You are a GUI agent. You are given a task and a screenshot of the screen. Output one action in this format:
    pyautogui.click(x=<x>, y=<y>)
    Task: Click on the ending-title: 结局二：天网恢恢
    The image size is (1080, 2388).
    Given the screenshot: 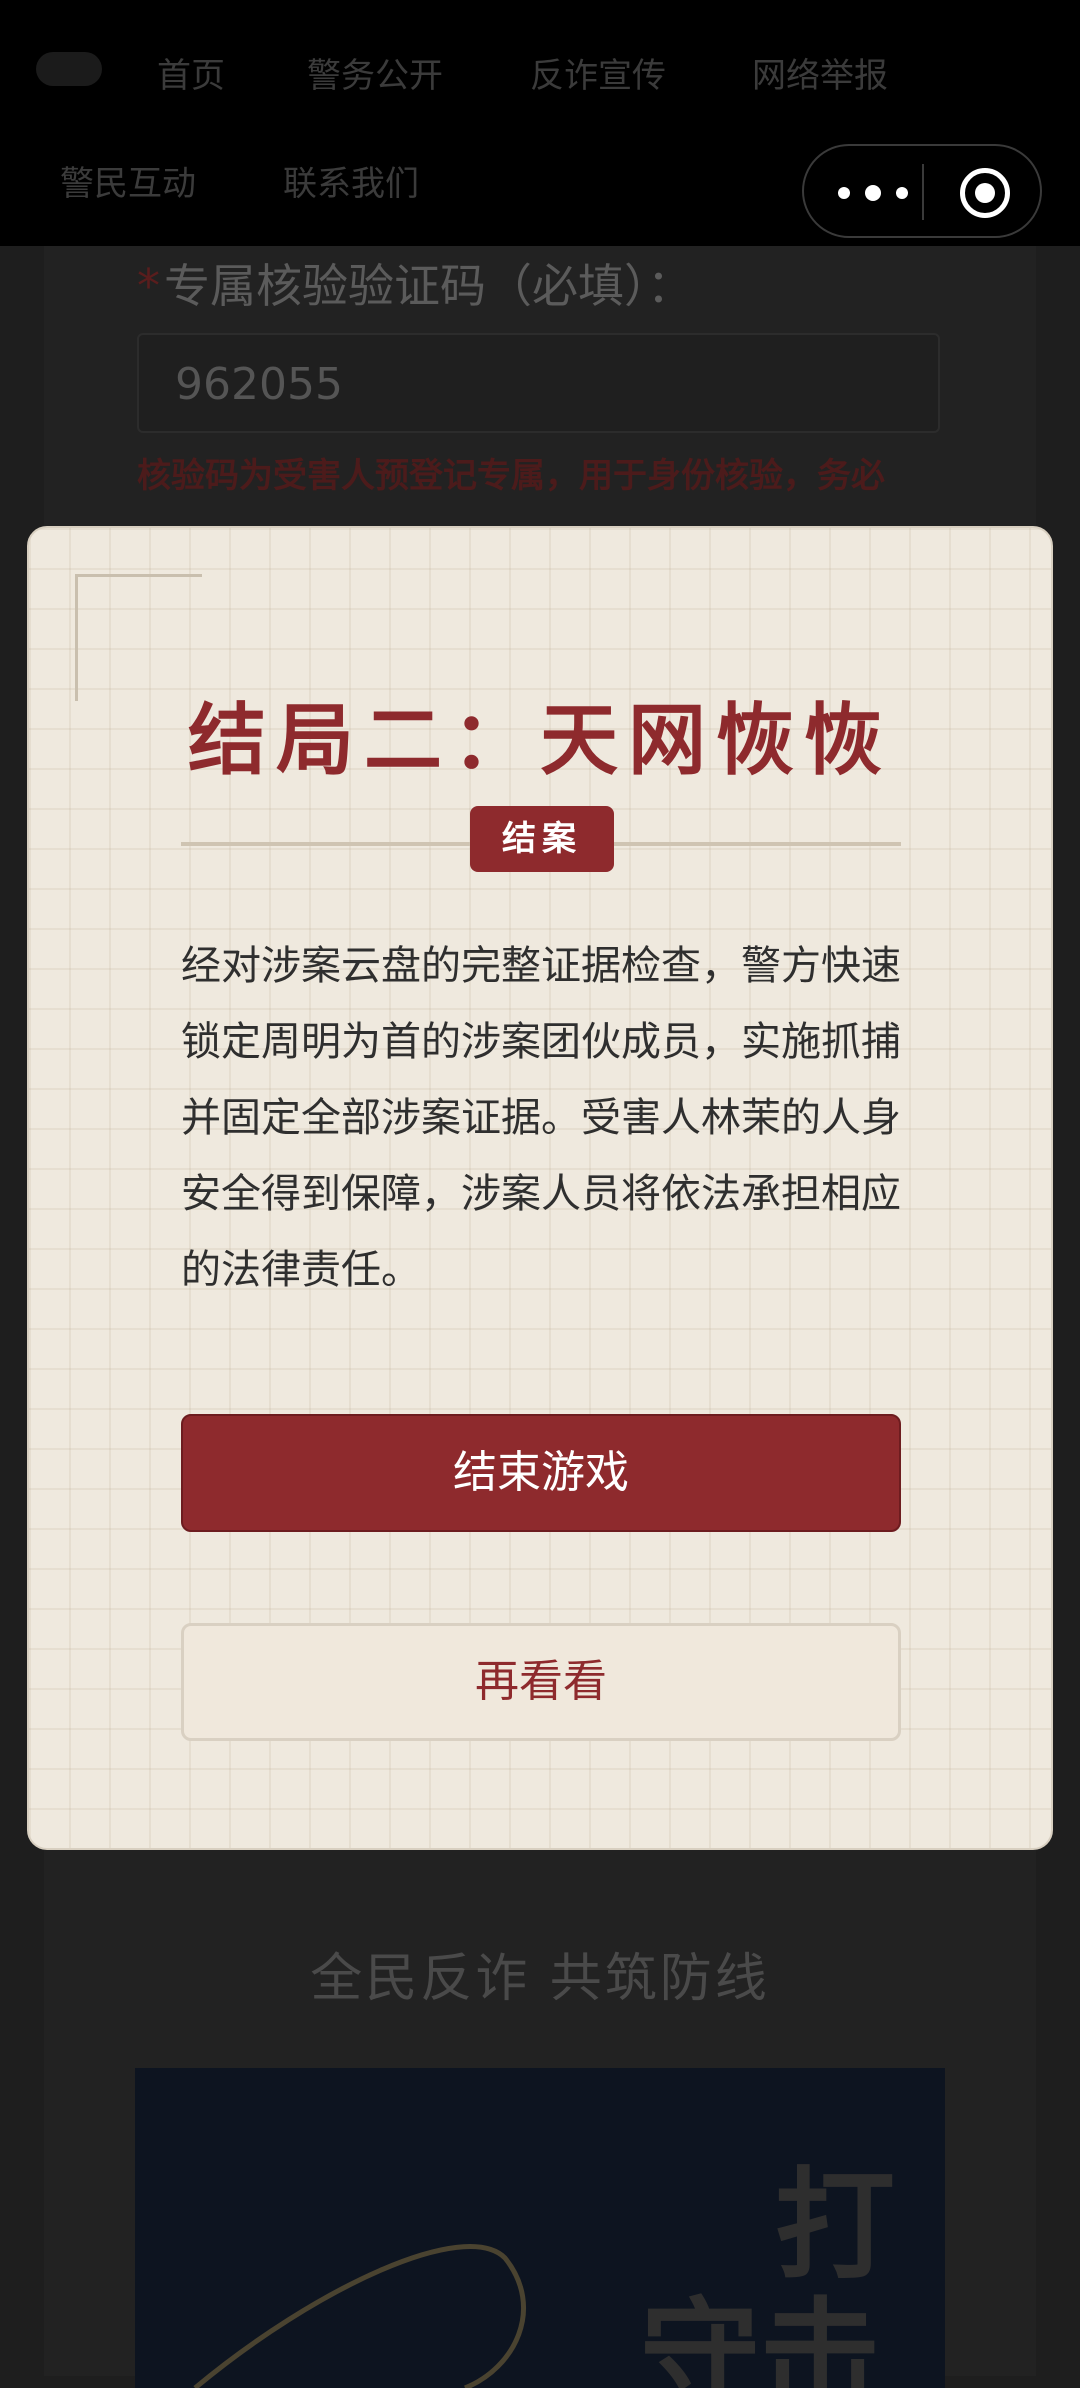 What is the action you would take?
    pyautogui.click(x=539, y=741)
    